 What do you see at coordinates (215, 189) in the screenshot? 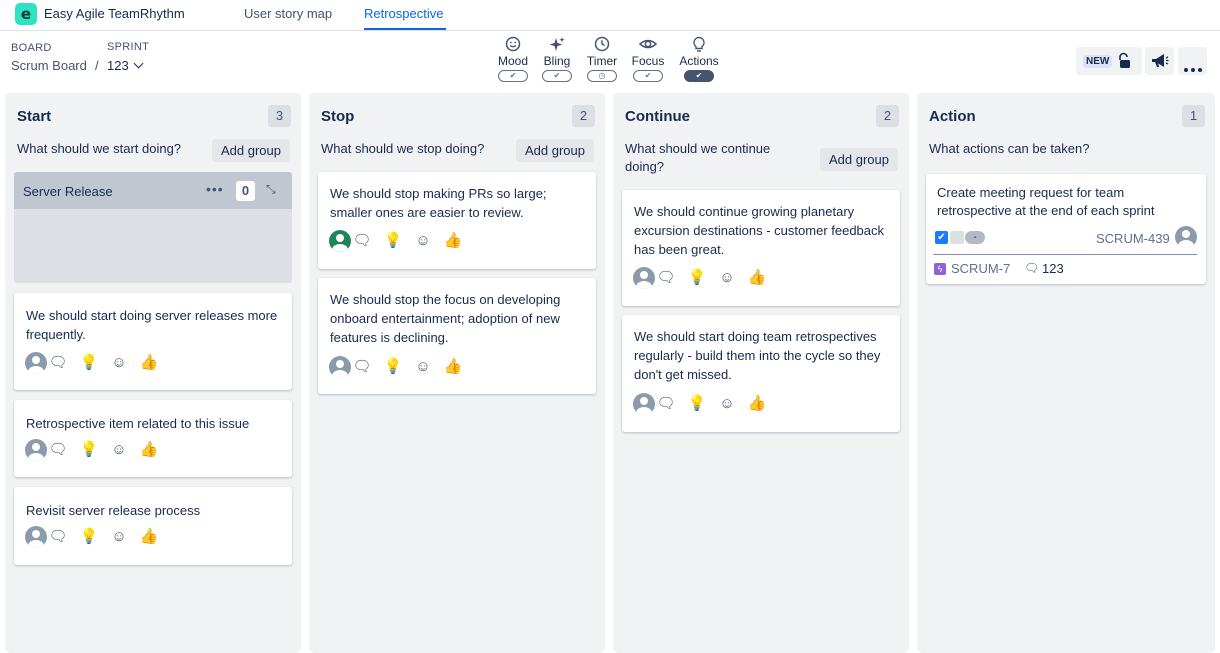
I see `group-more-icon: •••` at bounding box center [215, 189].